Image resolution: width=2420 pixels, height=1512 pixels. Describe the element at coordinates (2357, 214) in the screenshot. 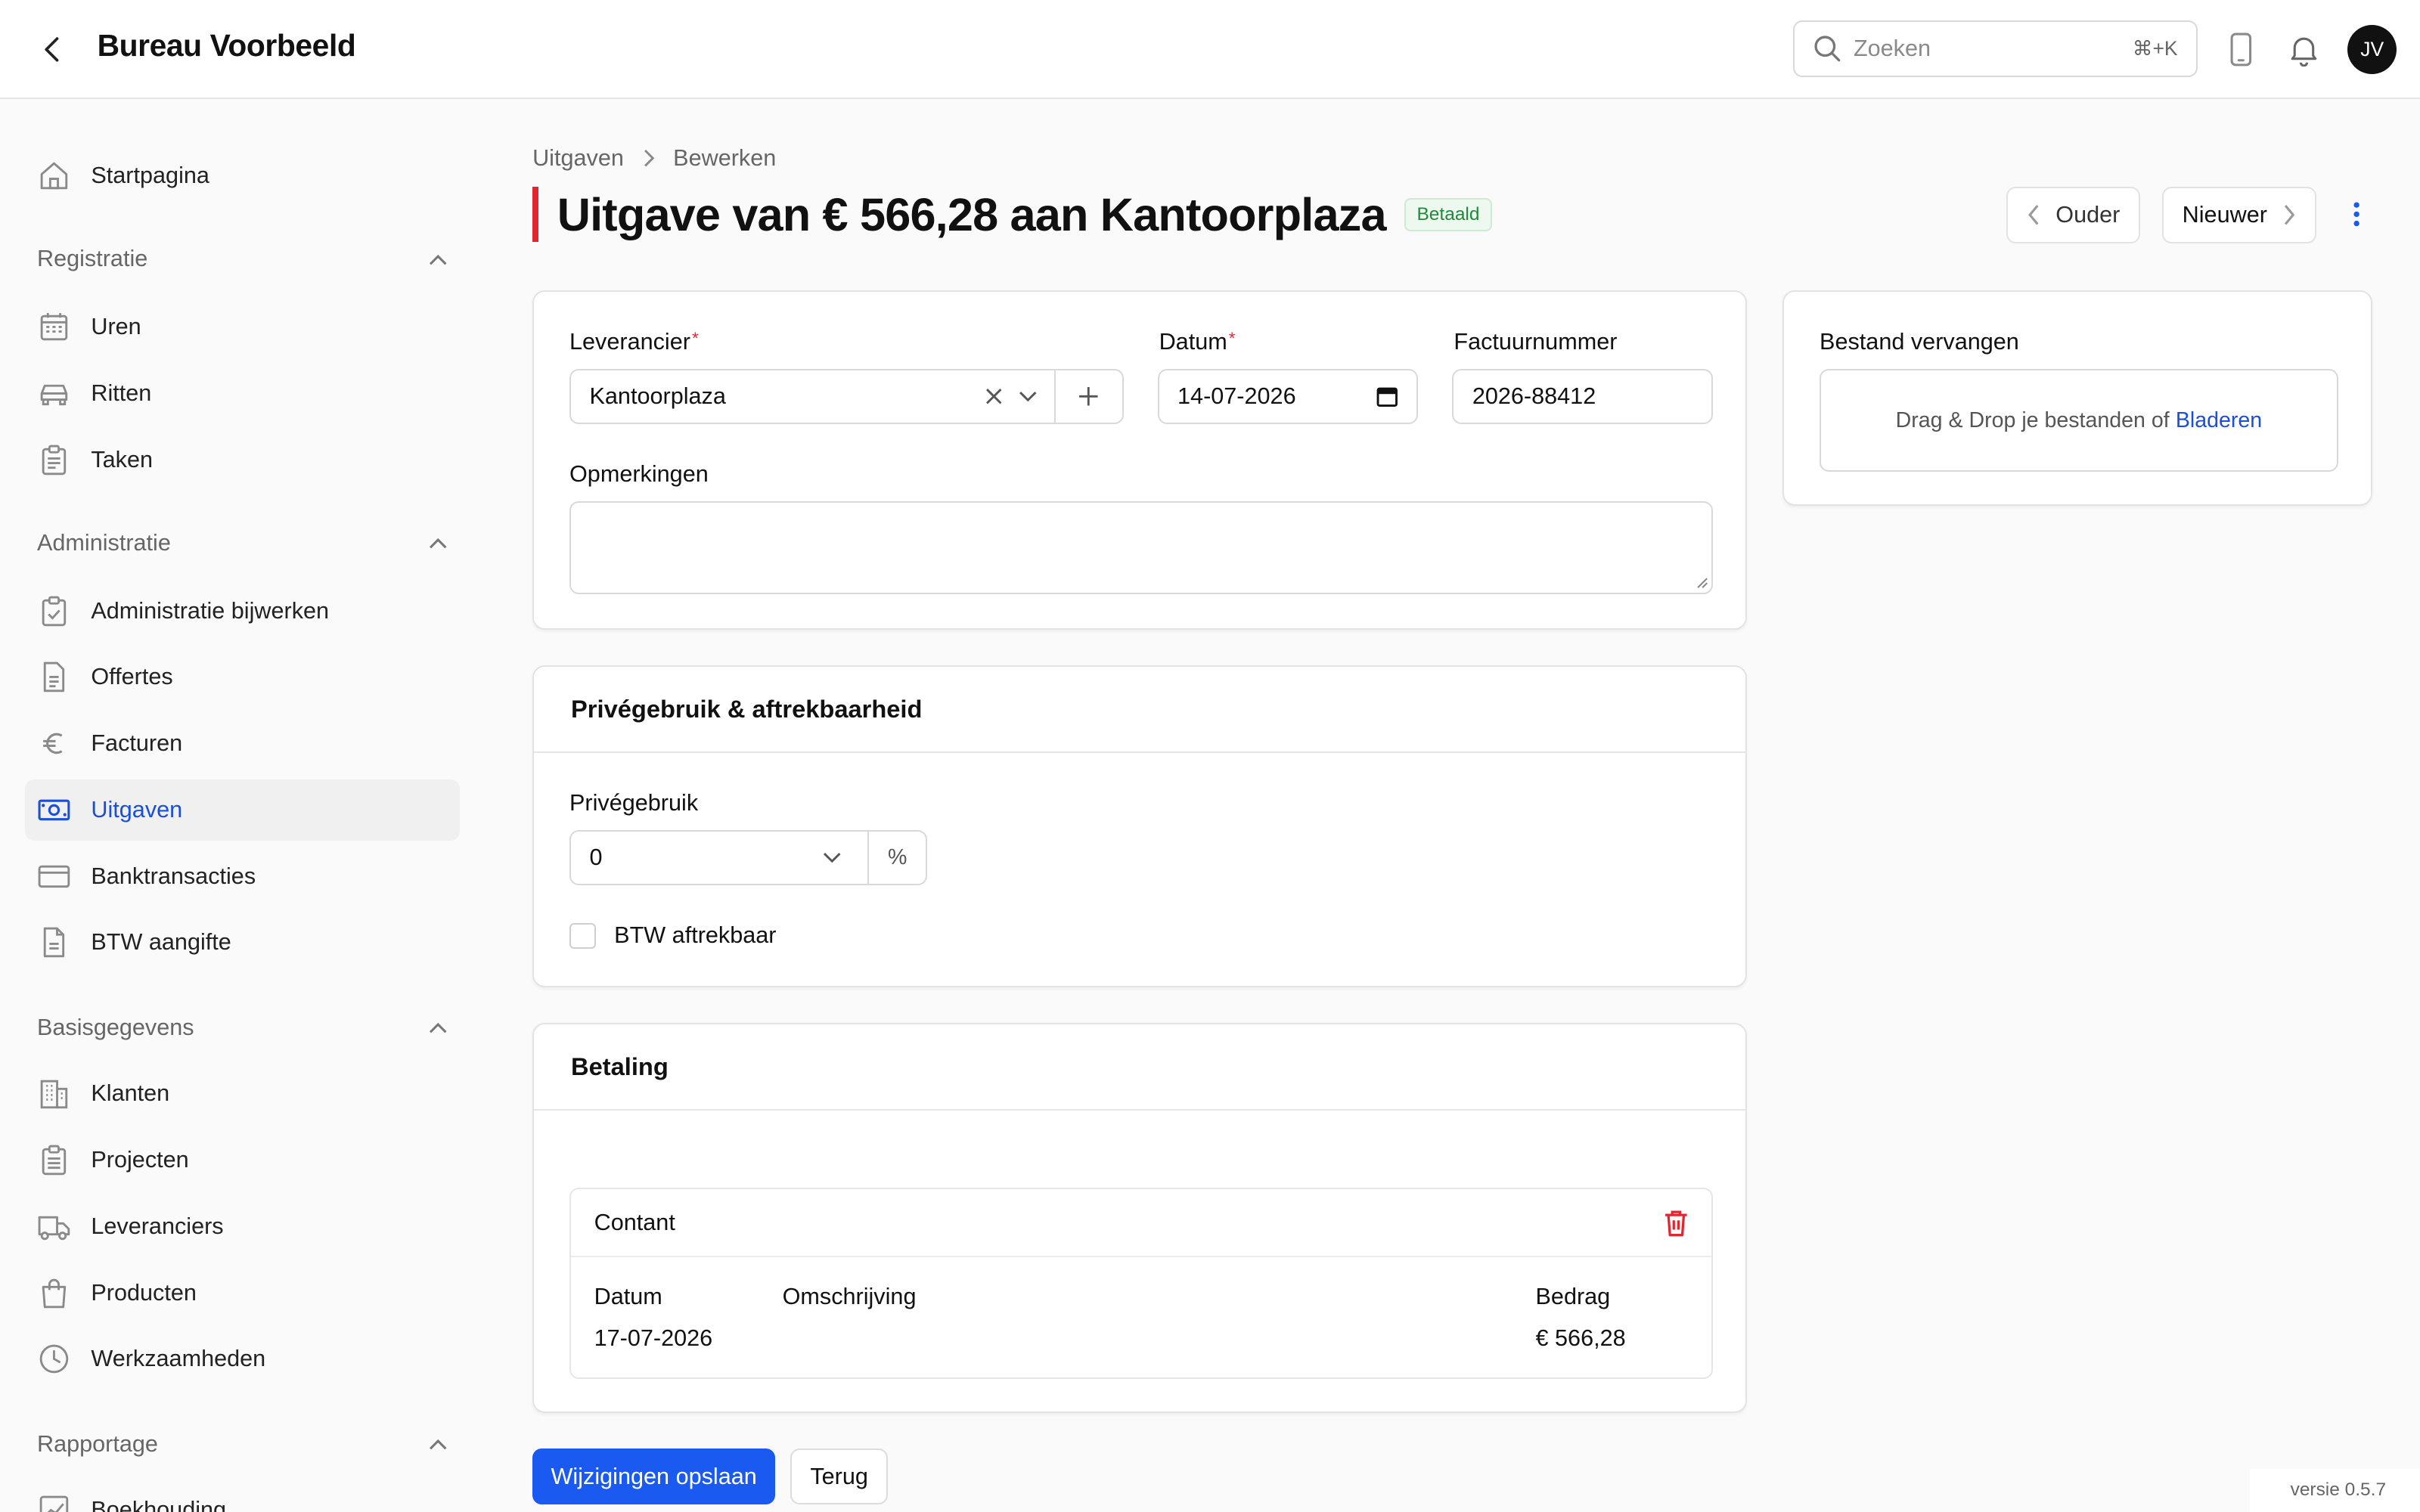

I see `more-options-button` at that location.